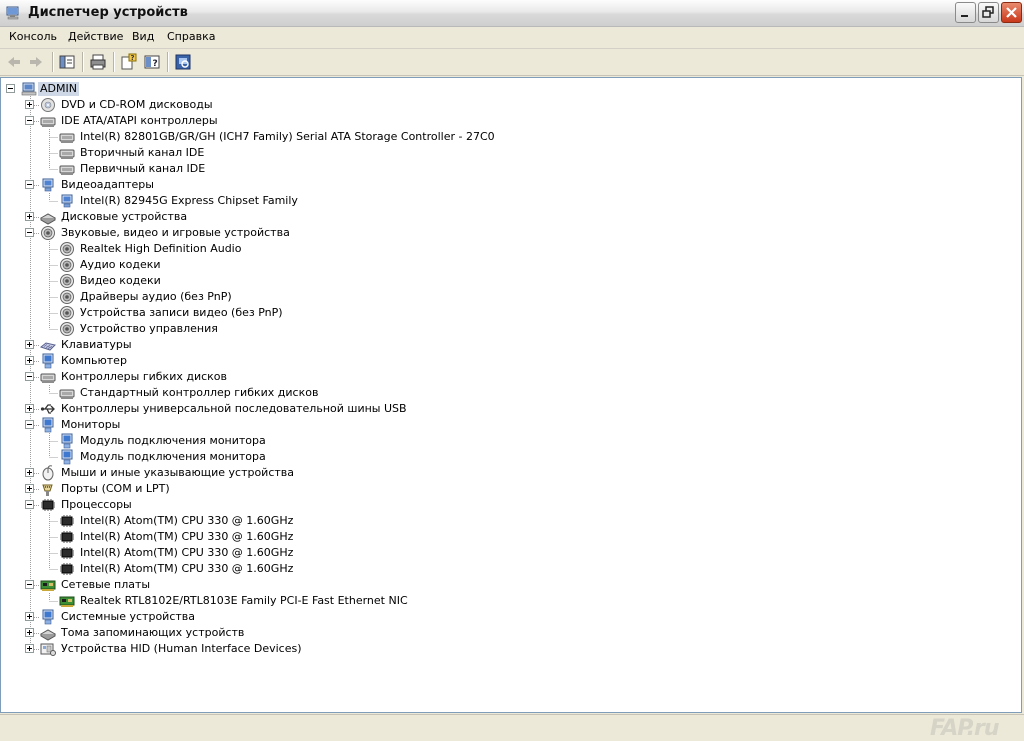 This screenshot has height=741, width=1024. What do you see at coordinates (160, 249) in the screenshot?
I see `tree-item-label: Realtek High Definition Audio` at bounding box center [160, 249].